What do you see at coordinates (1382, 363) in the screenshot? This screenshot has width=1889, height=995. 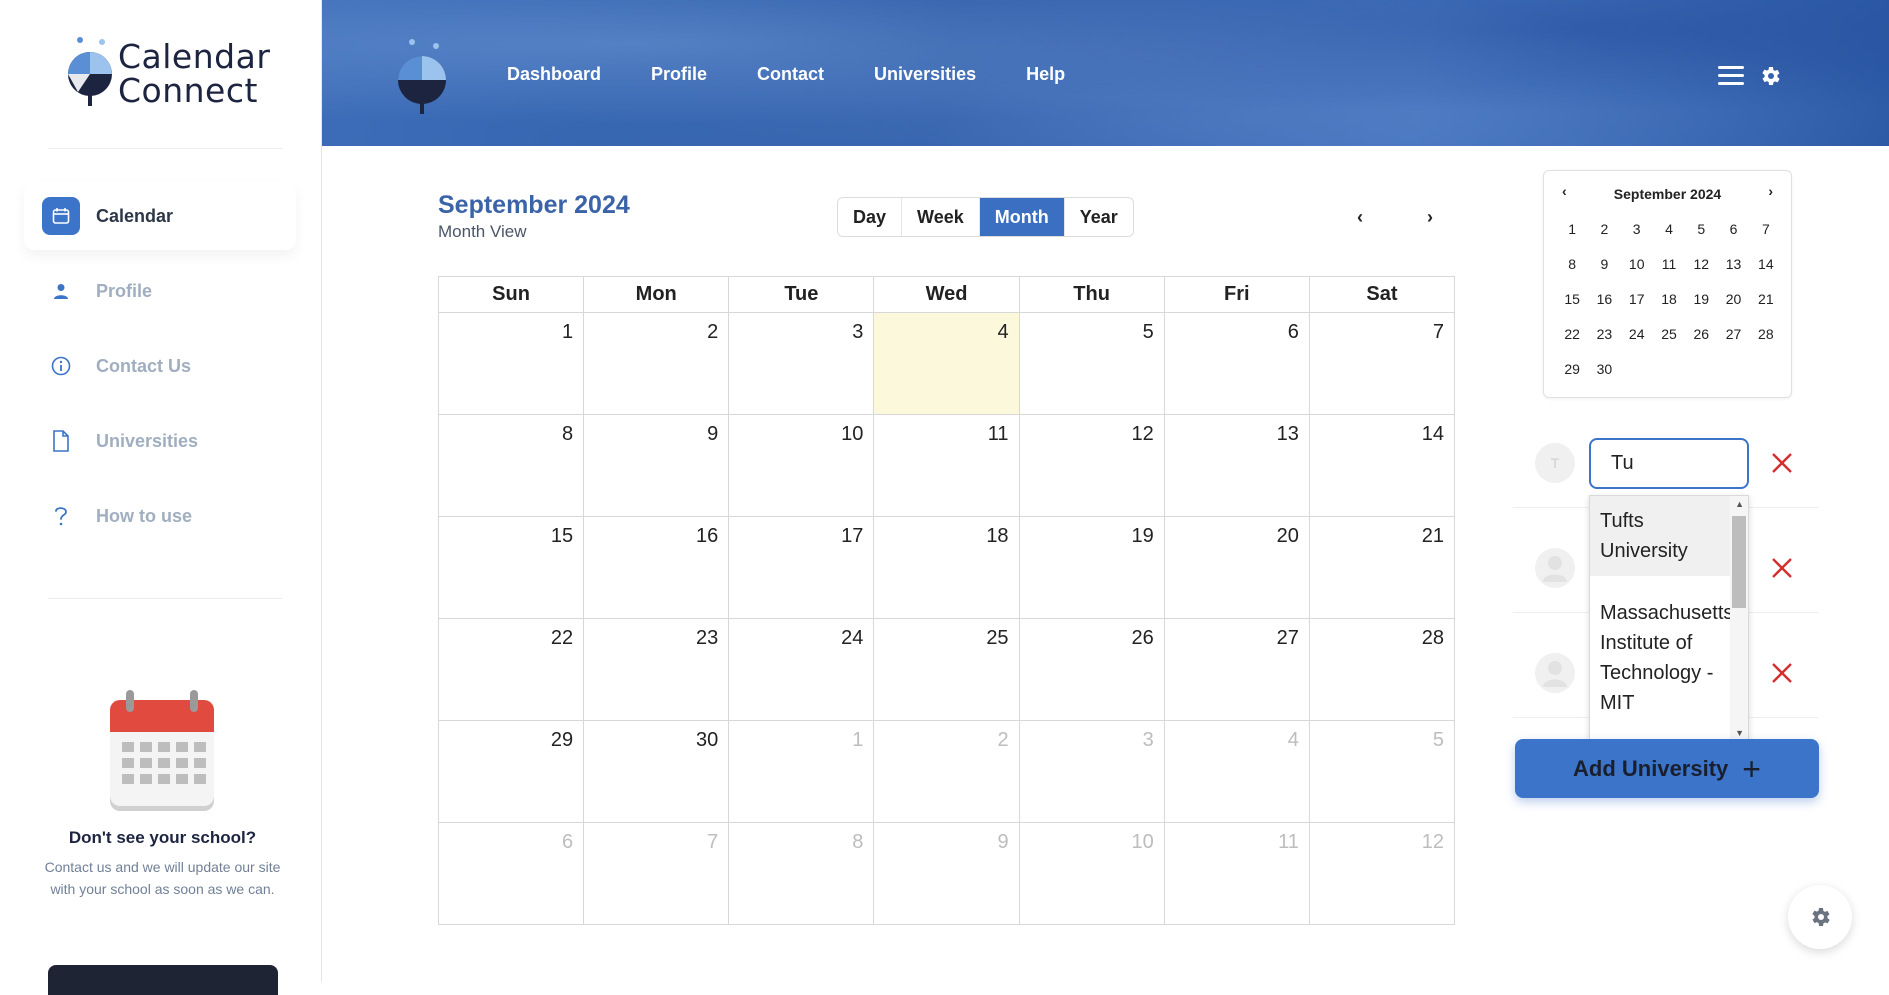 I see `day-cell: 7` at bounding box center [1382, 363].